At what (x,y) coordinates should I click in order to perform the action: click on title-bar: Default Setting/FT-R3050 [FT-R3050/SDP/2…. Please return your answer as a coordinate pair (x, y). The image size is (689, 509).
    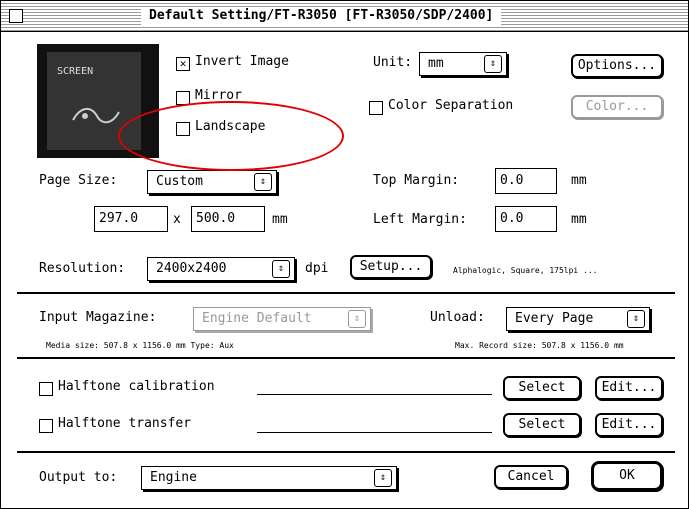
    Looking at the image, I should click on (344, 16).